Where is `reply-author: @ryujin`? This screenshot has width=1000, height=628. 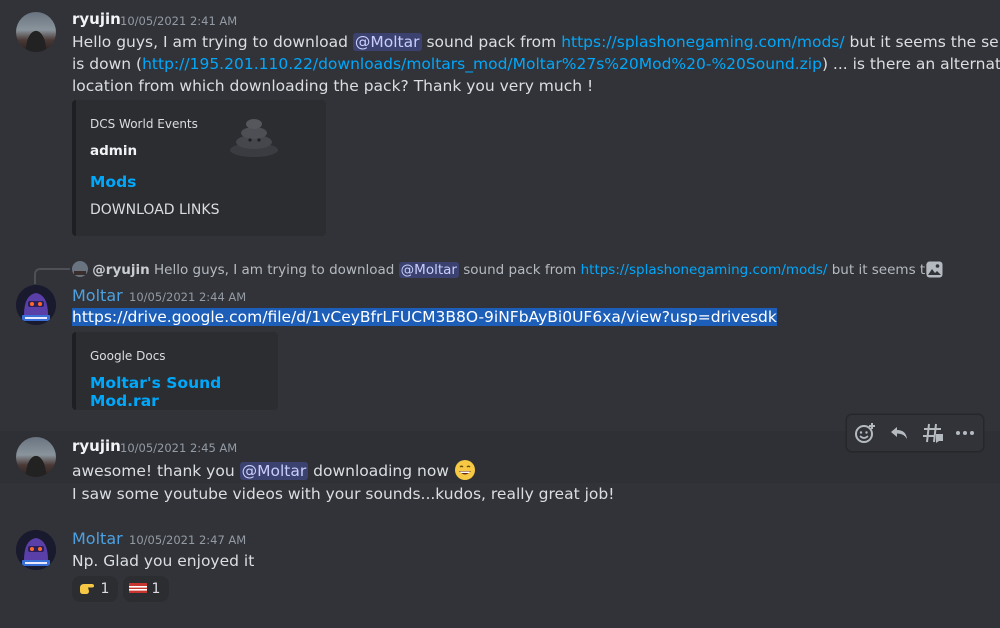
reply-author: @ryujin is located at coordinates (120, 270).